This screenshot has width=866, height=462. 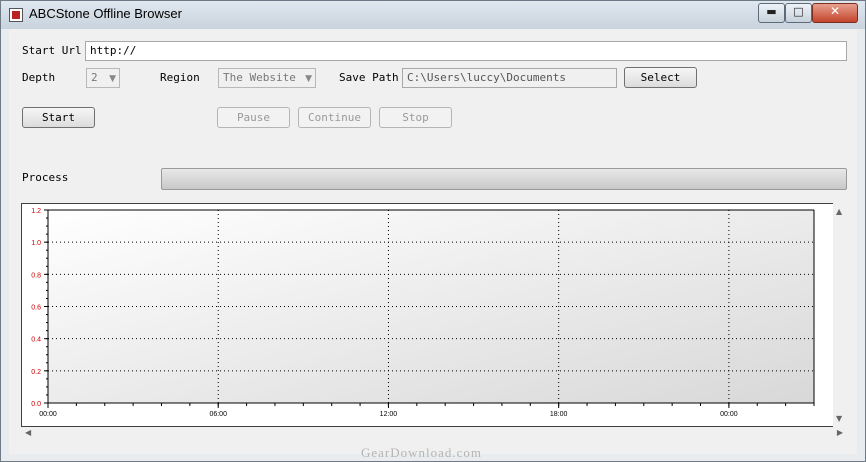 I want to click on save-path-label: Save Path, so click(x=369, y=77).